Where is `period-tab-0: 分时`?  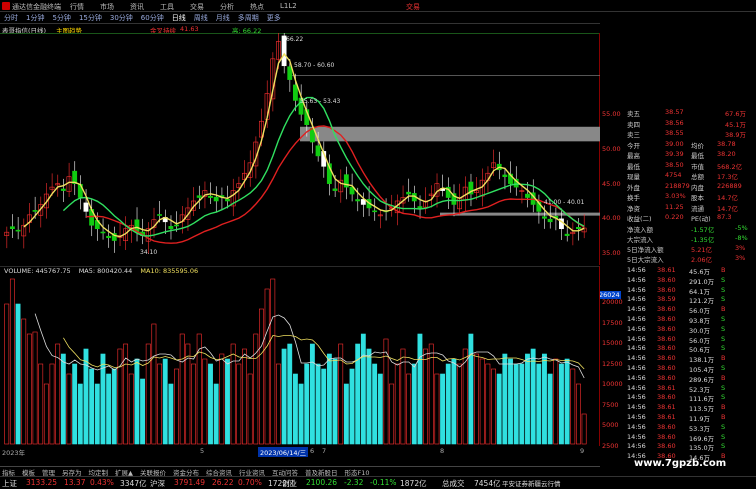 period-tab-0: 分时 is located at coordinates (11, 18).